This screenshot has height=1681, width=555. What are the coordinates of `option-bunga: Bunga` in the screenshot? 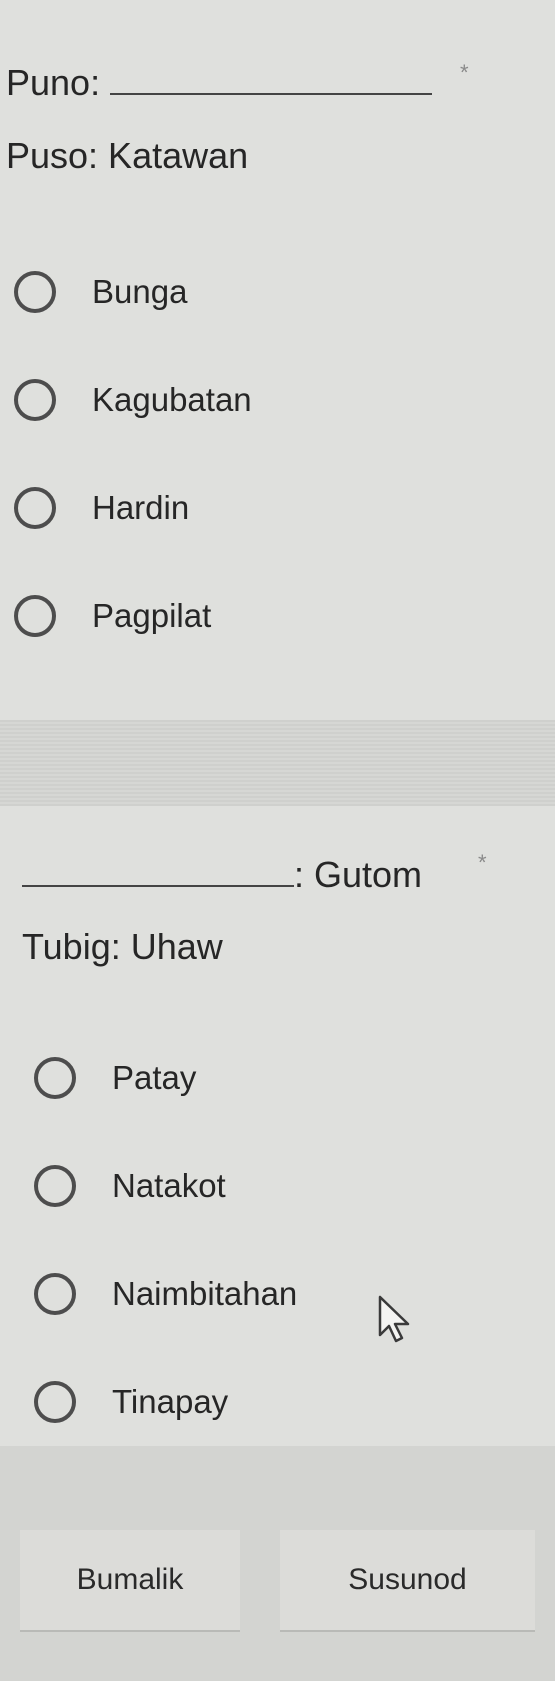 It's located at (100, 292).